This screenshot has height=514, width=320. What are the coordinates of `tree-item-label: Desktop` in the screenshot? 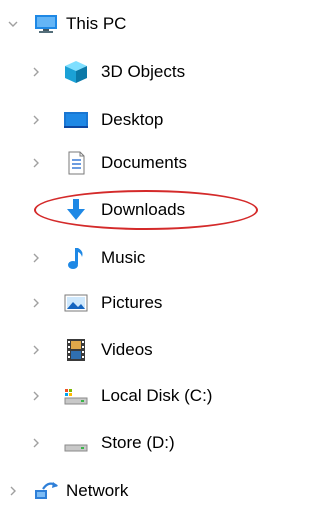 It's located at (132, 119).